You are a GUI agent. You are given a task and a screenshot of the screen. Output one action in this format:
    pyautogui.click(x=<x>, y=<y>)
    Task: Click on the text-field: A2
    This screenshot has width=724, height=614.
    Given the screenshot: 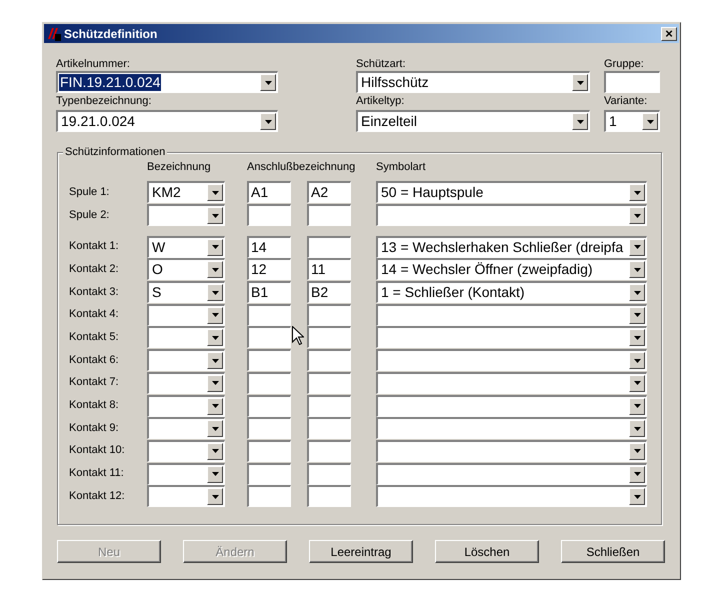 What is the action you would take?
    pyautogui.click(x=329, y=192)
    